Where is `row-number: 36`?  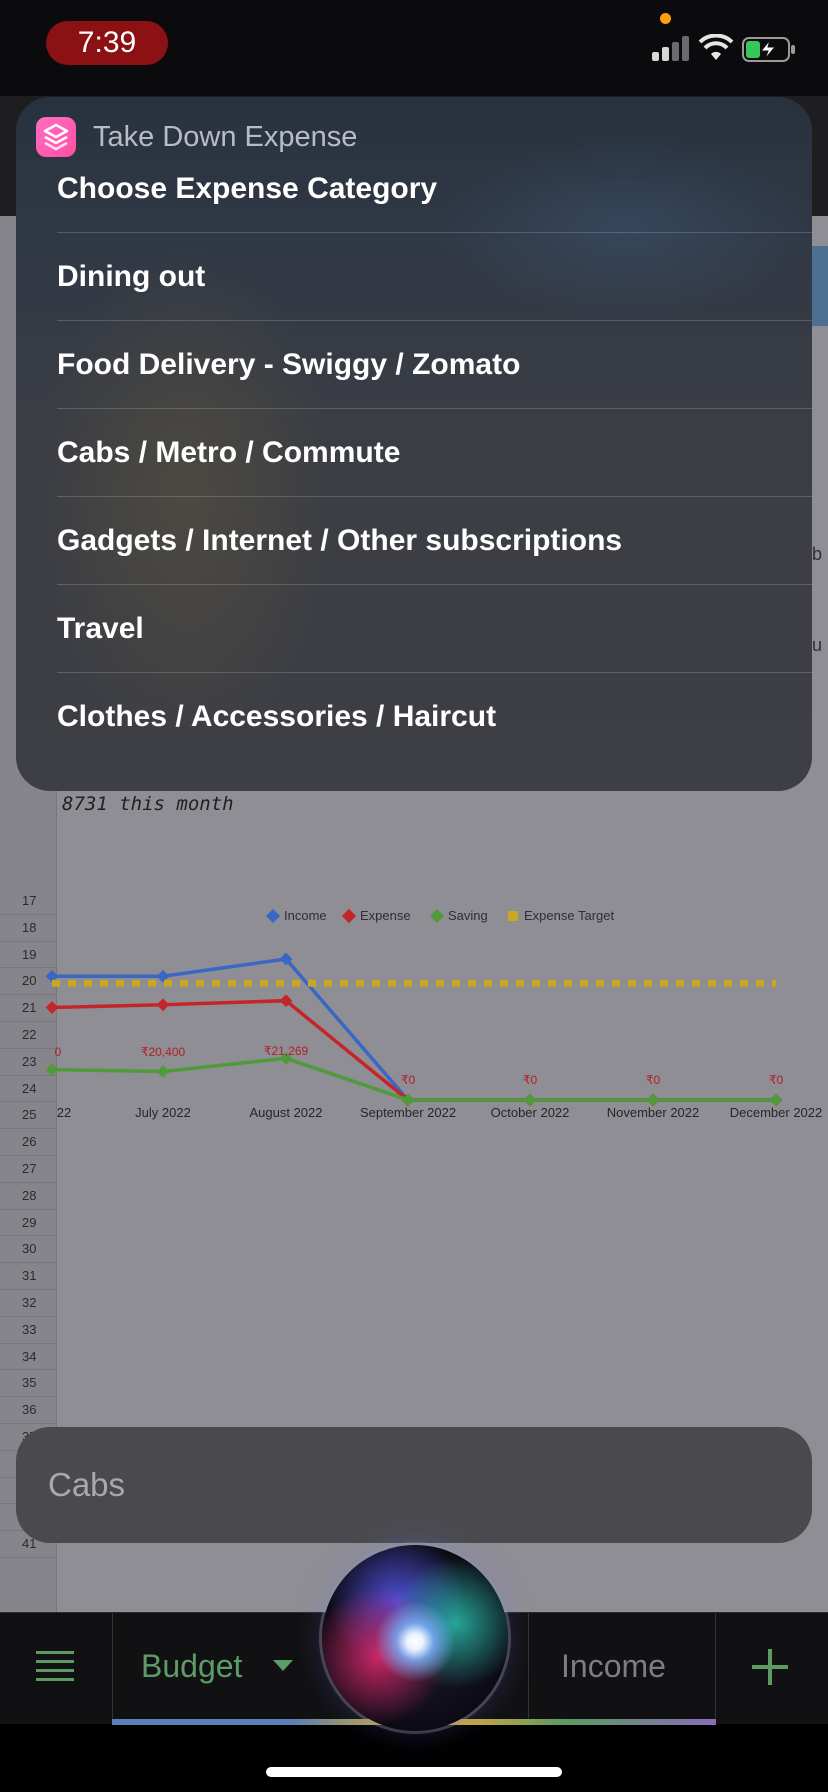
row-number: 36 is located at coordinates (28, 1410).